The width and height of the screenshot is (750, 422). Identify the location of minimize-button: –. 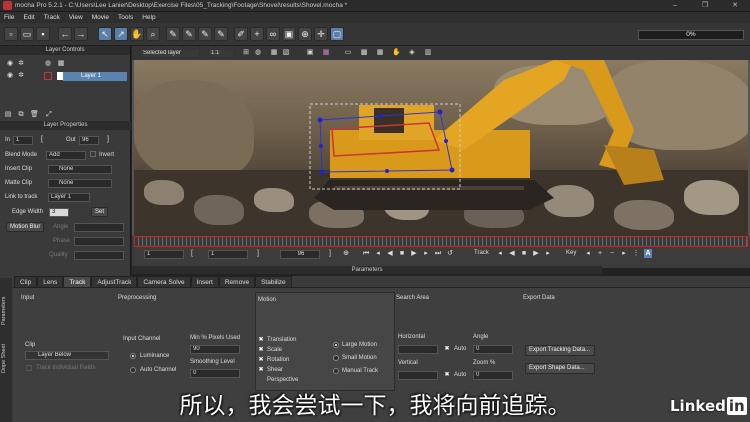
(675, 6).